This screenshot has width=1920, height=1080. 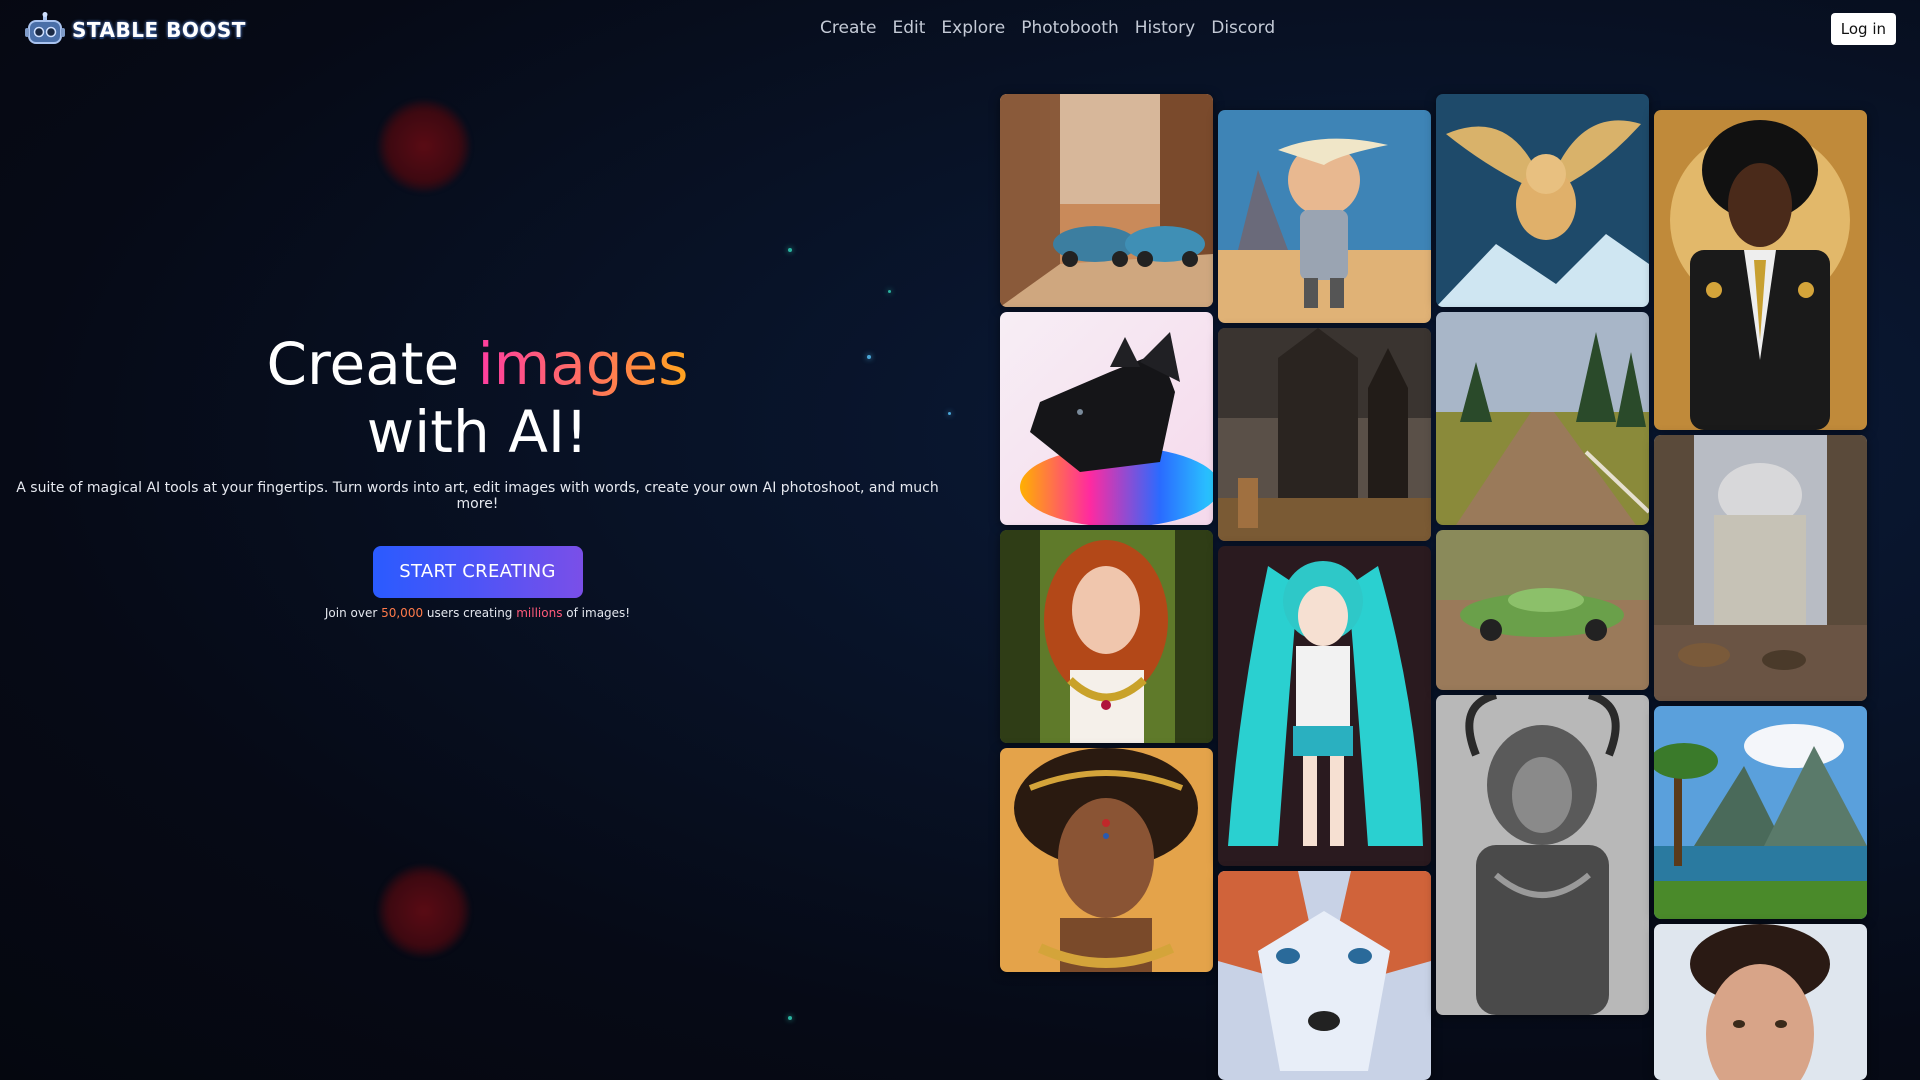 What do you see at coordinates (596, 613) in the screenshot?
I see `join-suffix: of images!` at bounding box center [596, 613].